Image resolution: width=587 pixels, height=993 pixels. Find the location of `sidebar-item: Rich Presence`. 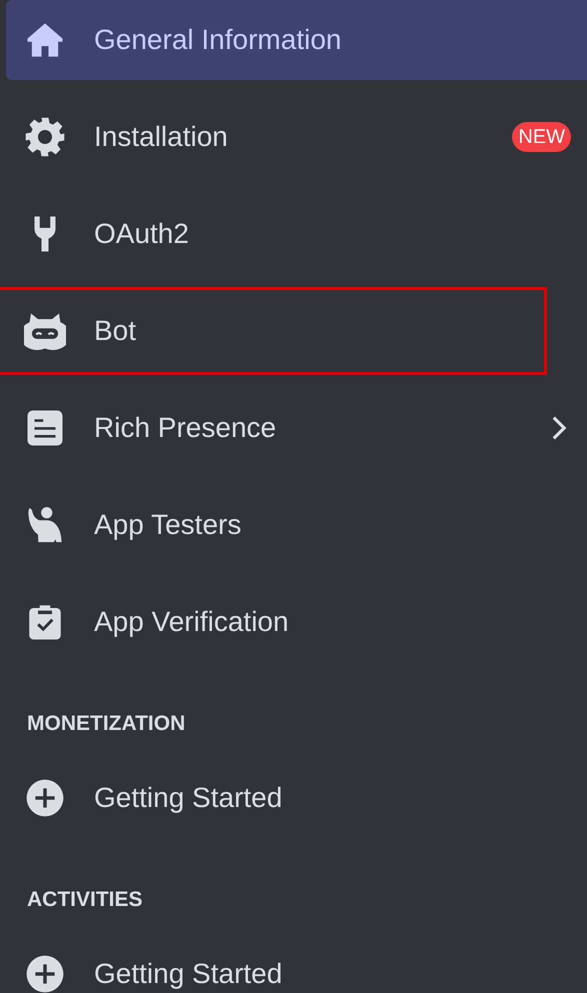

sidebar-item: Rich Presence is located at coordinates (296, 428).